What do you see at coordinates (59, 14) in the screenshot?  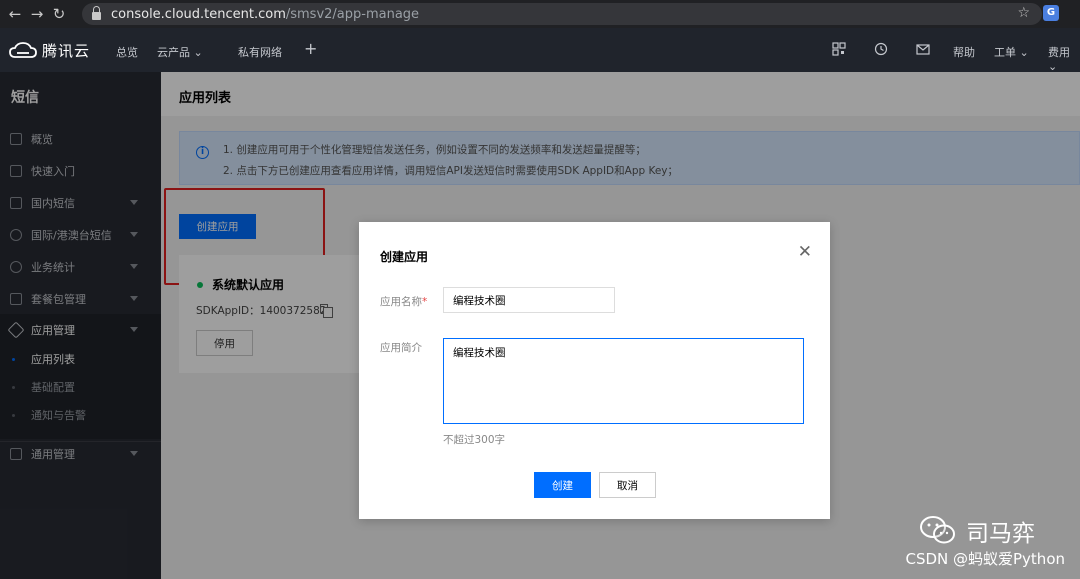 I see `reload-icon: ↻` at bounding box center [59, 14].